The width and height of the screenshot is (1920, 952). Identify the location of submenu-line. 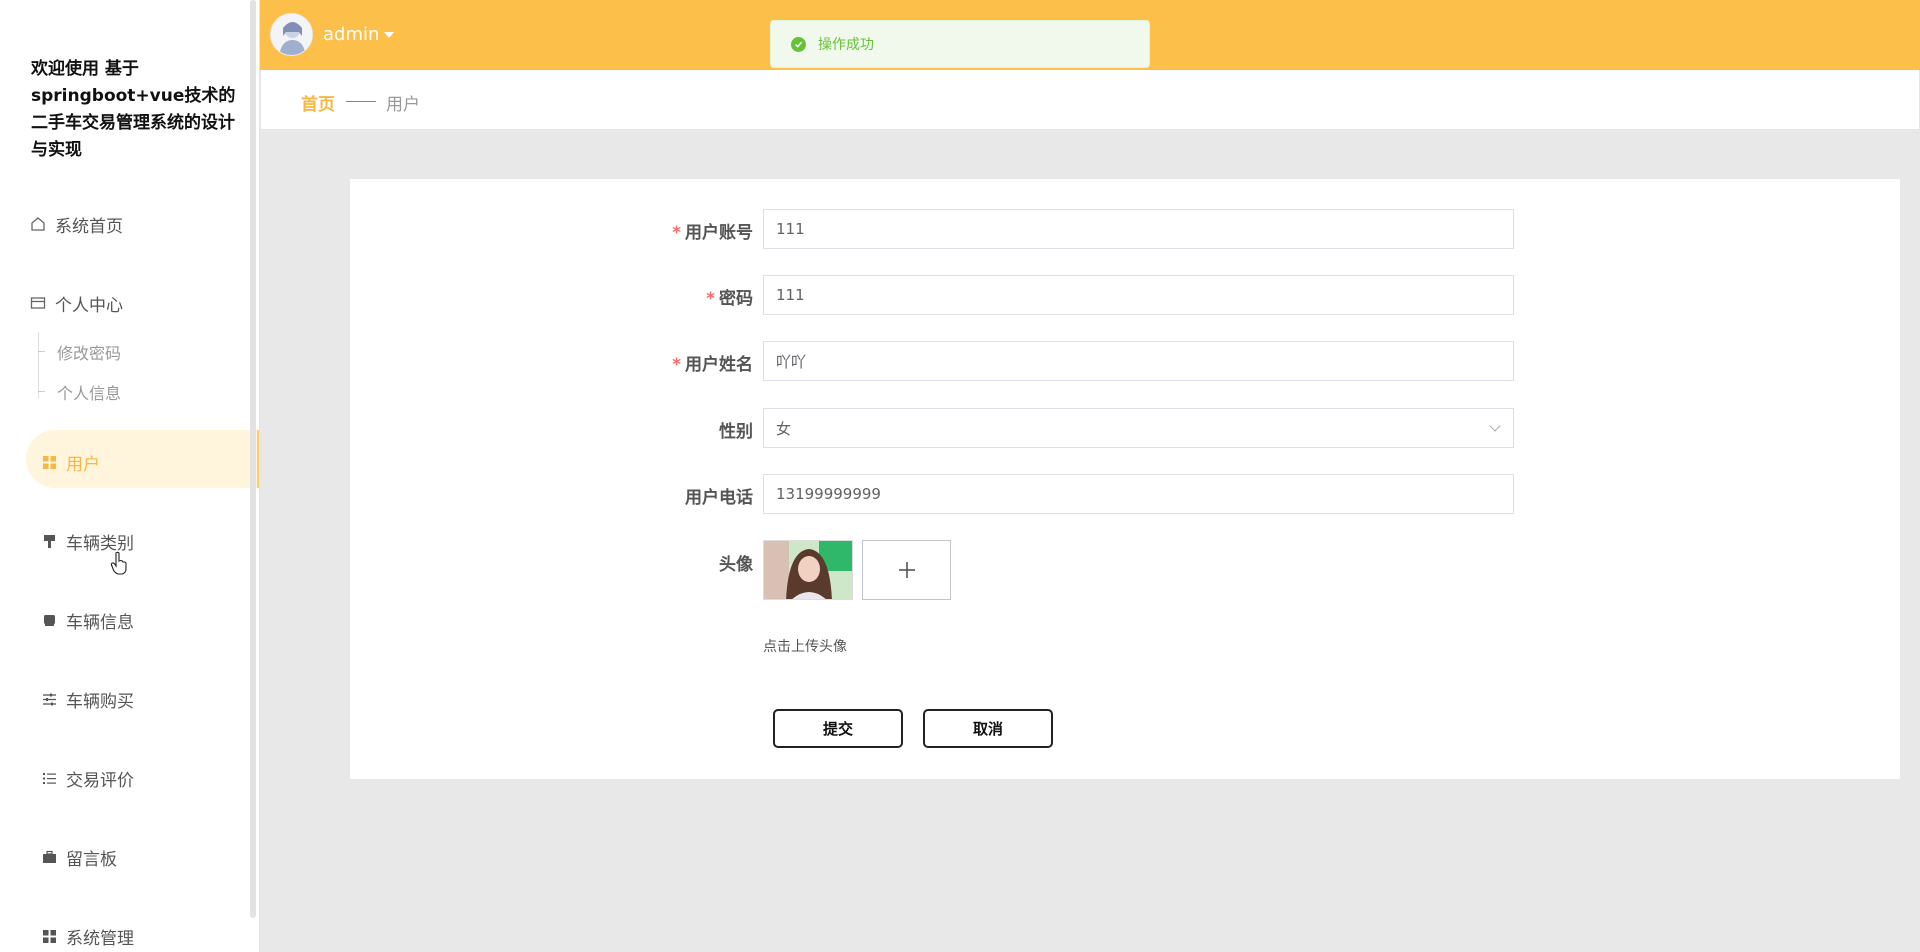
(38, 365).